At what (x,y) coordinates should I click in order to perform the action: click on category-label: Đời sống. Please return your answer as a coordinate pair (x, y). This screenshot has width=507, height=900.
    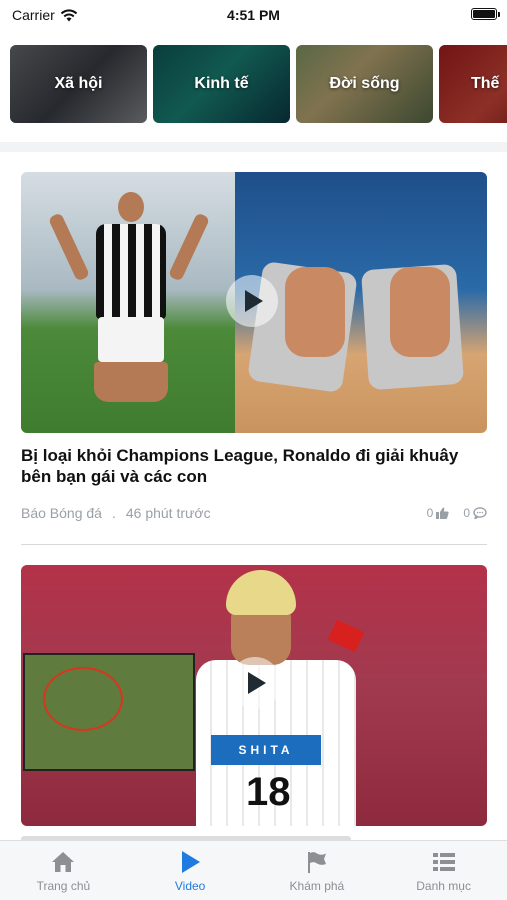
    Looking at the image, I should click on (364, 83).